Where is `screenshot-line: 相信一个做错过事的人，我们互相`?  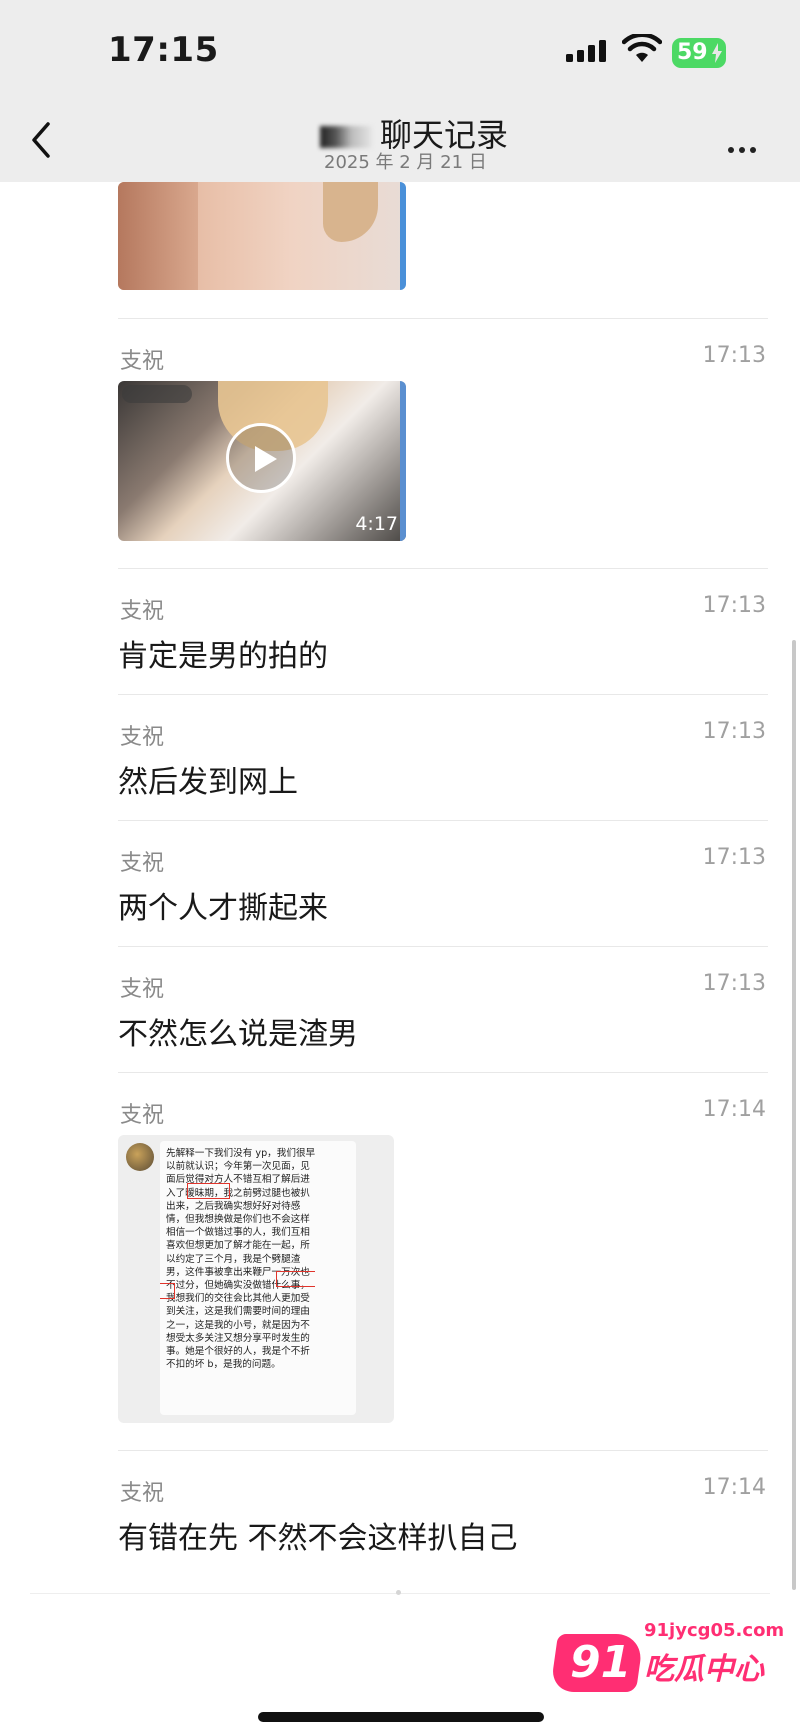
screenshot-line: 相信一个做错过事的人，我们互相 is located at coordinates (238, 1233).